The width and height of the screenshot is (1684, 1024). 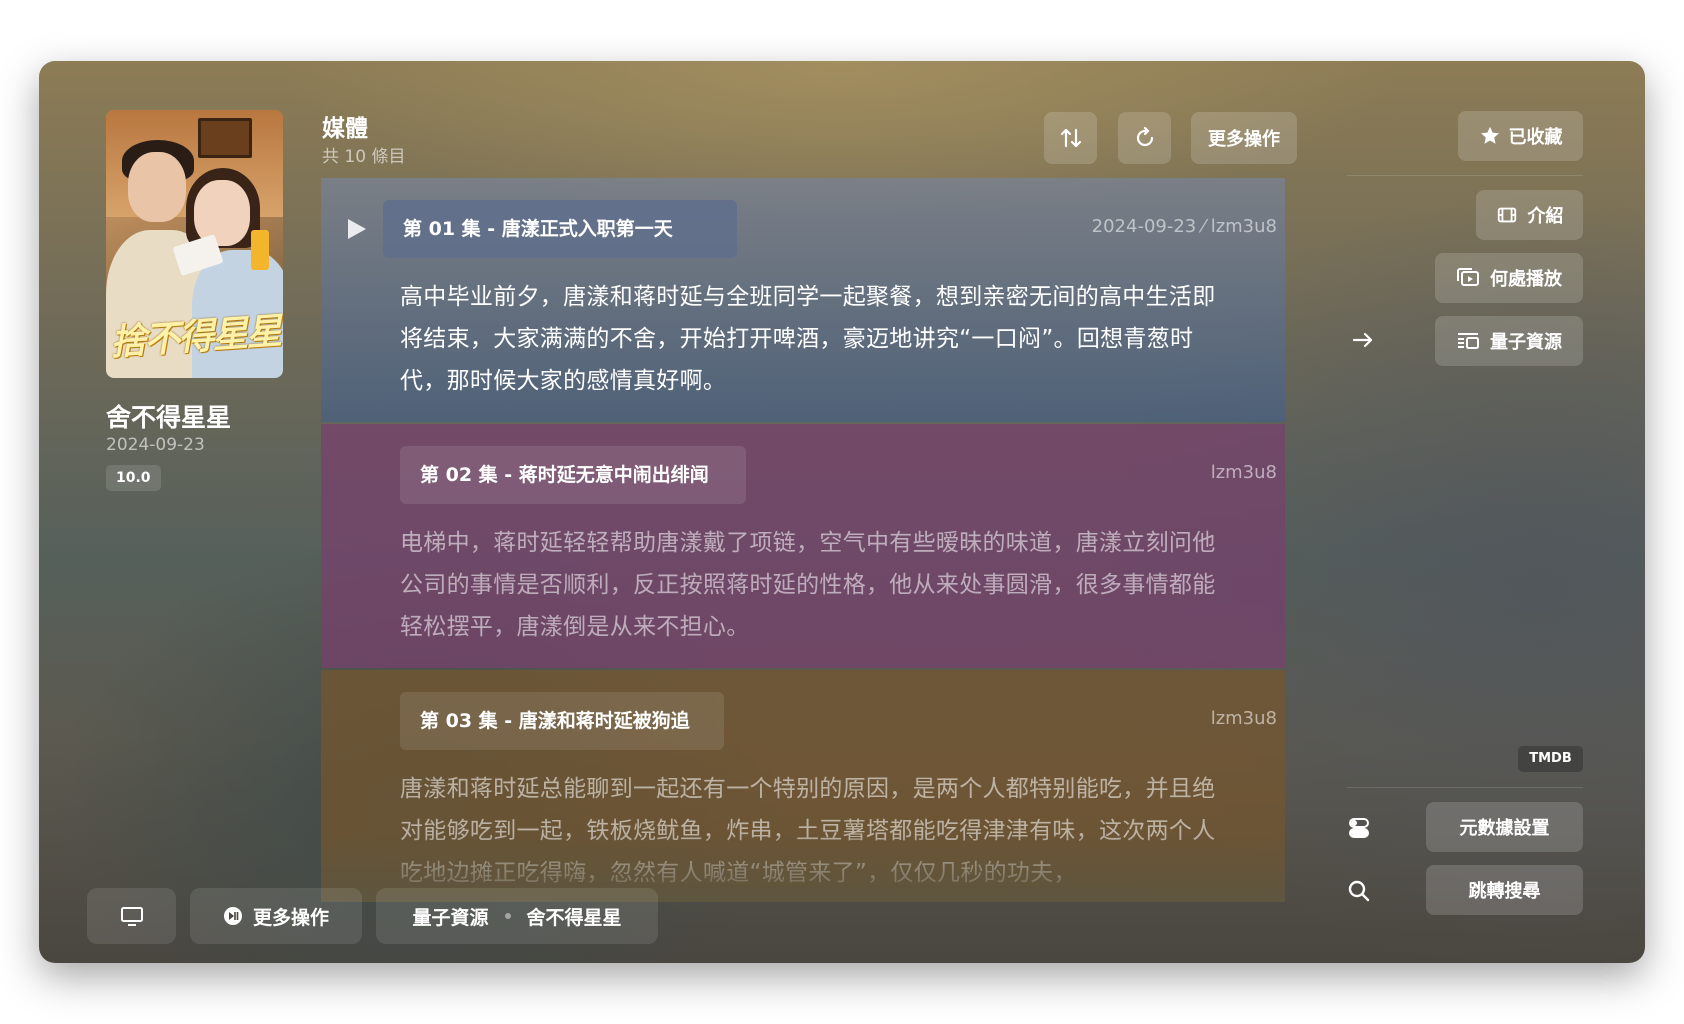 I want to click on play-pause-icon, so click(x=232, y=916).